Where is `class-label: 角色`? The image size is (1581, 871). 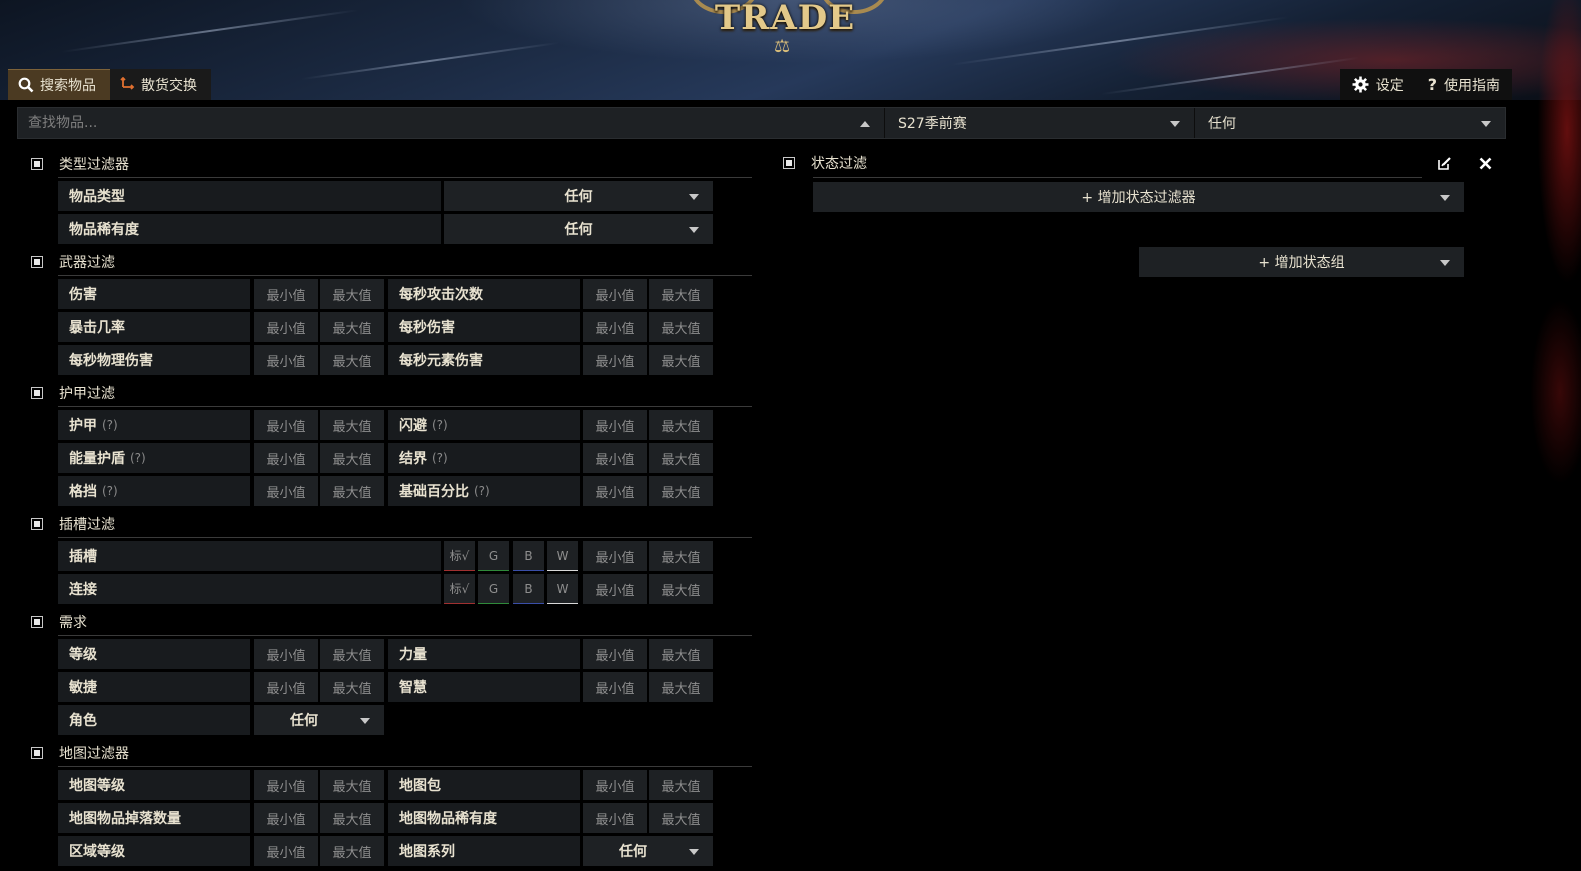
class-label: 角色 is located at coordinates (154, 720).